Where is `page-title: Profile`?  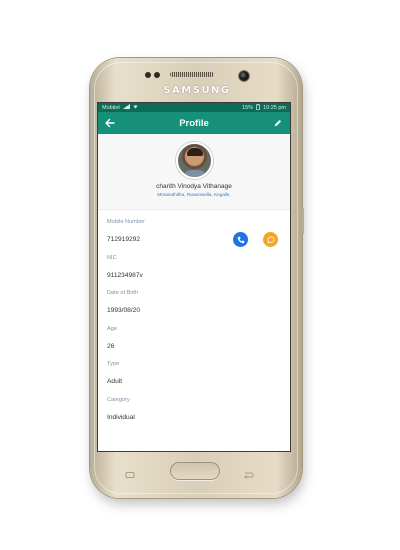
page-title: Profile is located at coordinates (194, 123).